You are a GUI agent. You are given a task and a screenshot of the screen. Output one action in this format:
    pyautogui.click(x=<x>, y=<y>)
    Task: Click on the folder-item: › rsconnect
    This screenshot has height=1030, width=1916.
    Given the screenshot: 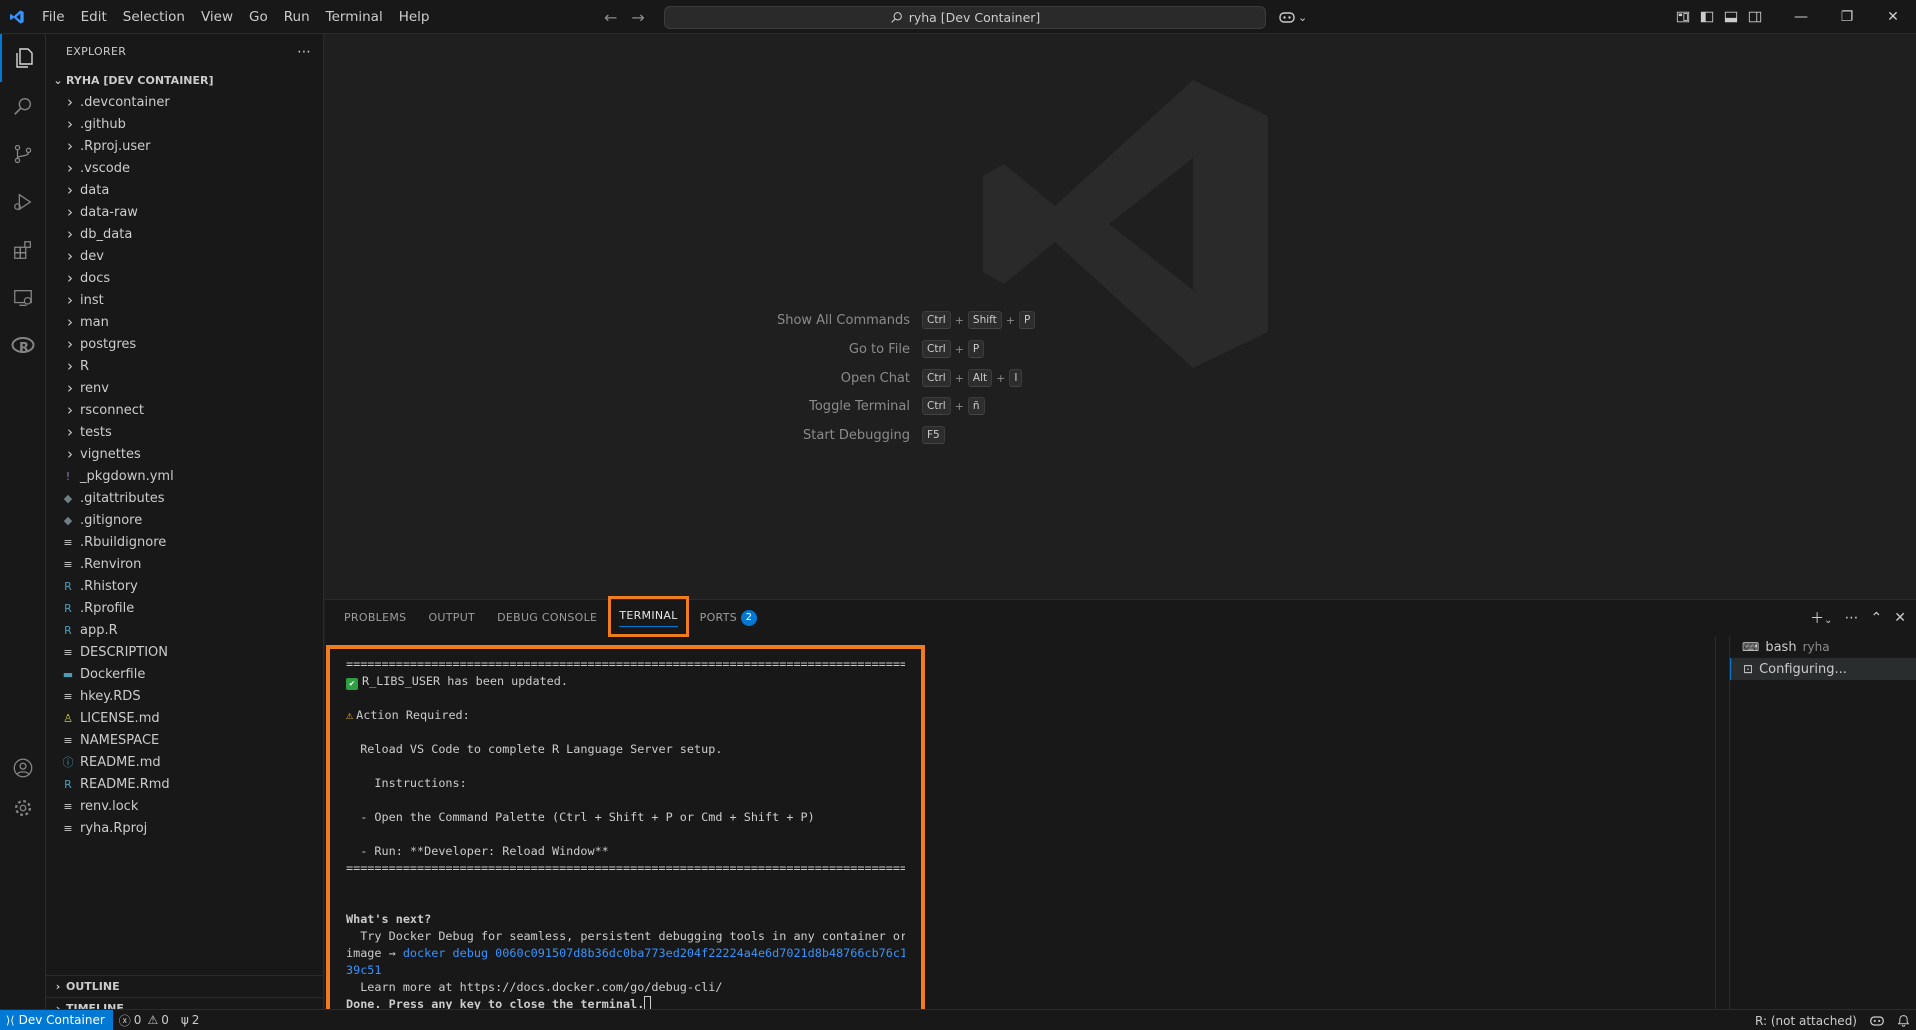 What is the action you would take?
    pyautogui.click(x=184, y=410)
    